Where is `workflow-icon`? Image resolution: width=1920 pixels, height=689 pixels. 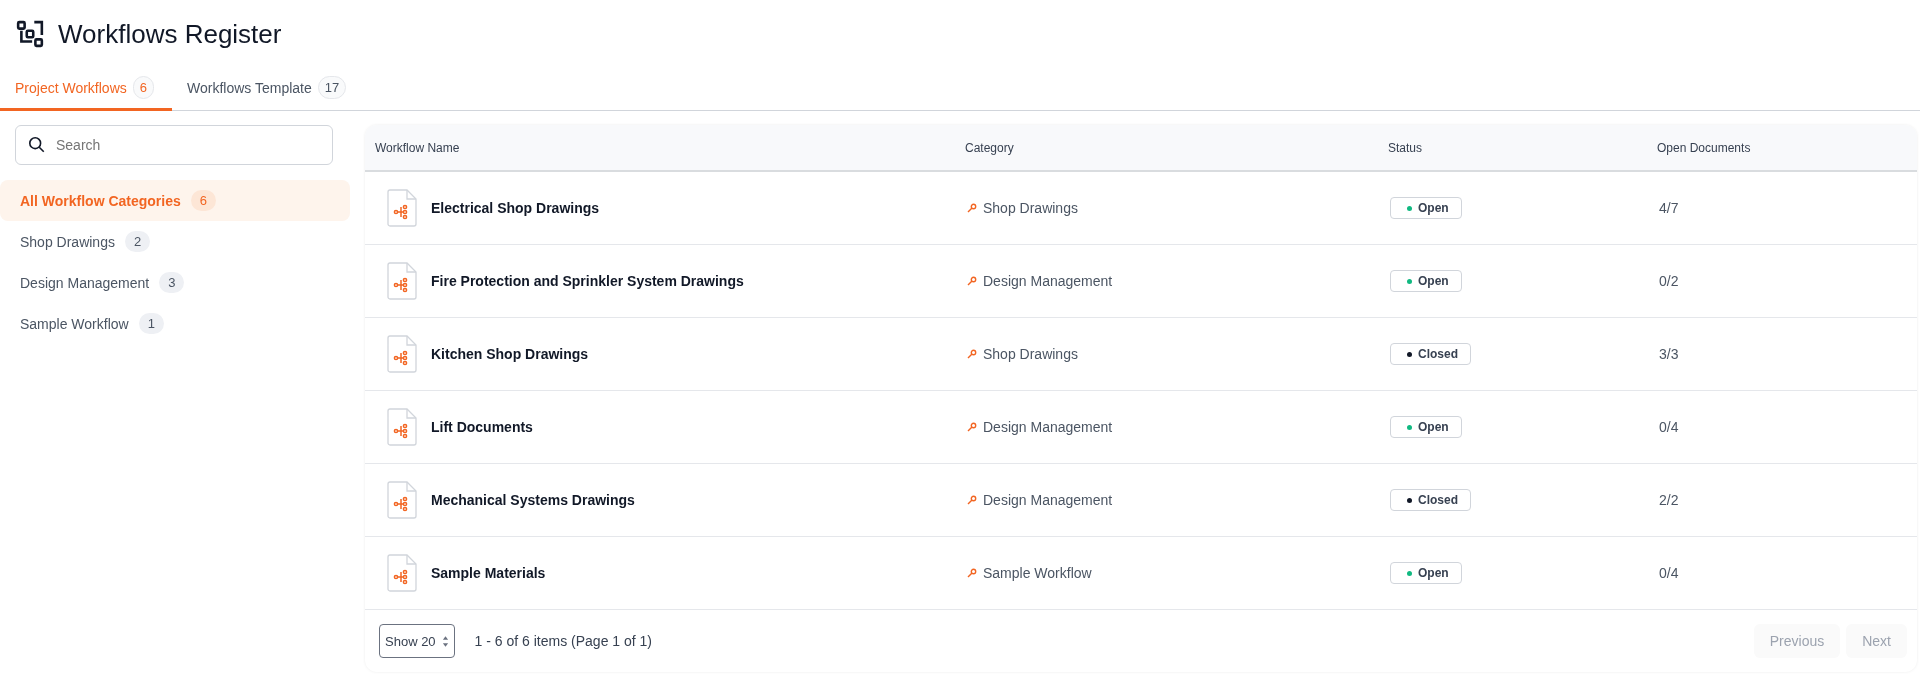 workflow-icon is located at coordinates (30, 34).